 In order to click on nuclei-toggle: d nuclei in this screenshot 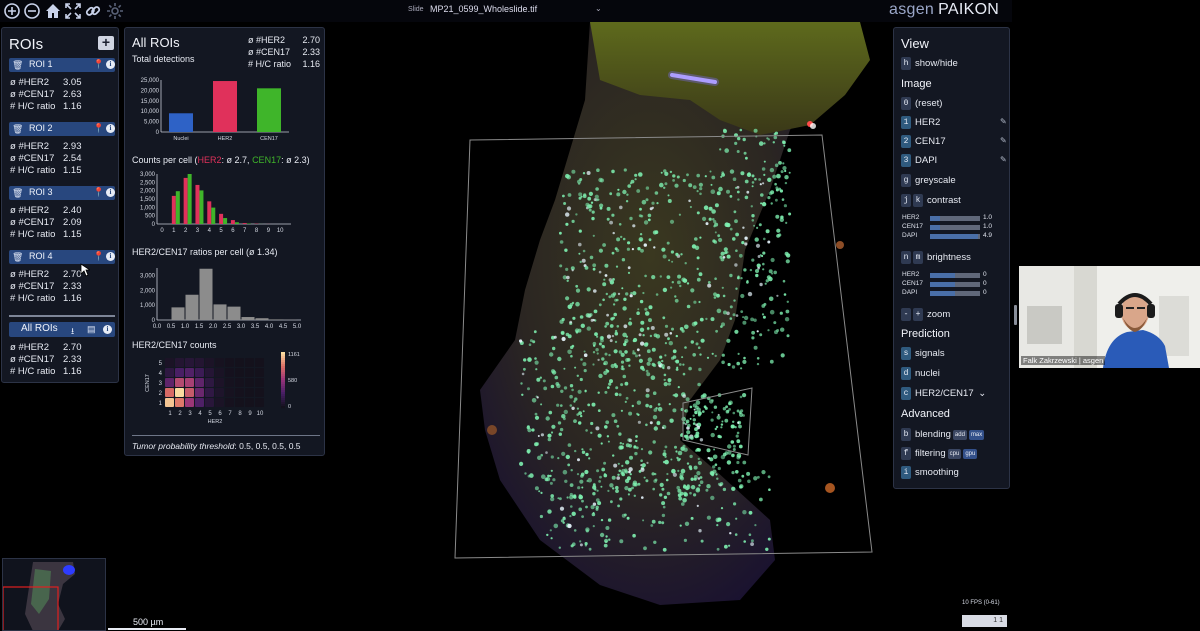, I will do `click(920, 374)`.